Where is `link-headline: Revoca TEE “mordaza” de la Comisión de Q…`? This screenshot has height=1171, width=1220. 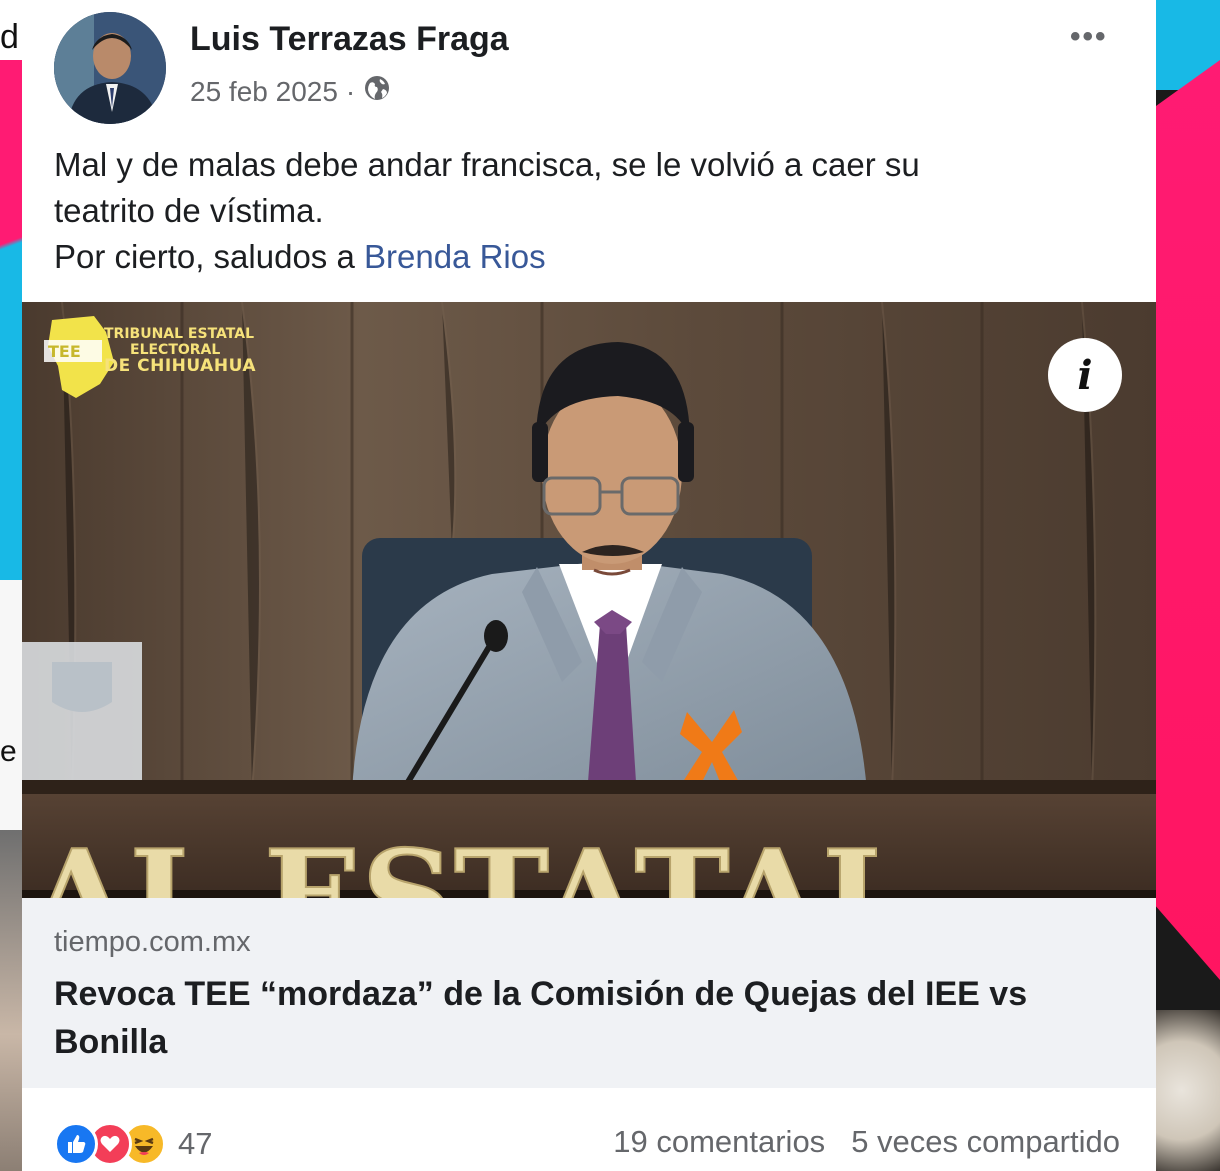
link-headline: Revoca TEE “mordaza” de la Comisión de Q… is located at coordinates (589, 1018).